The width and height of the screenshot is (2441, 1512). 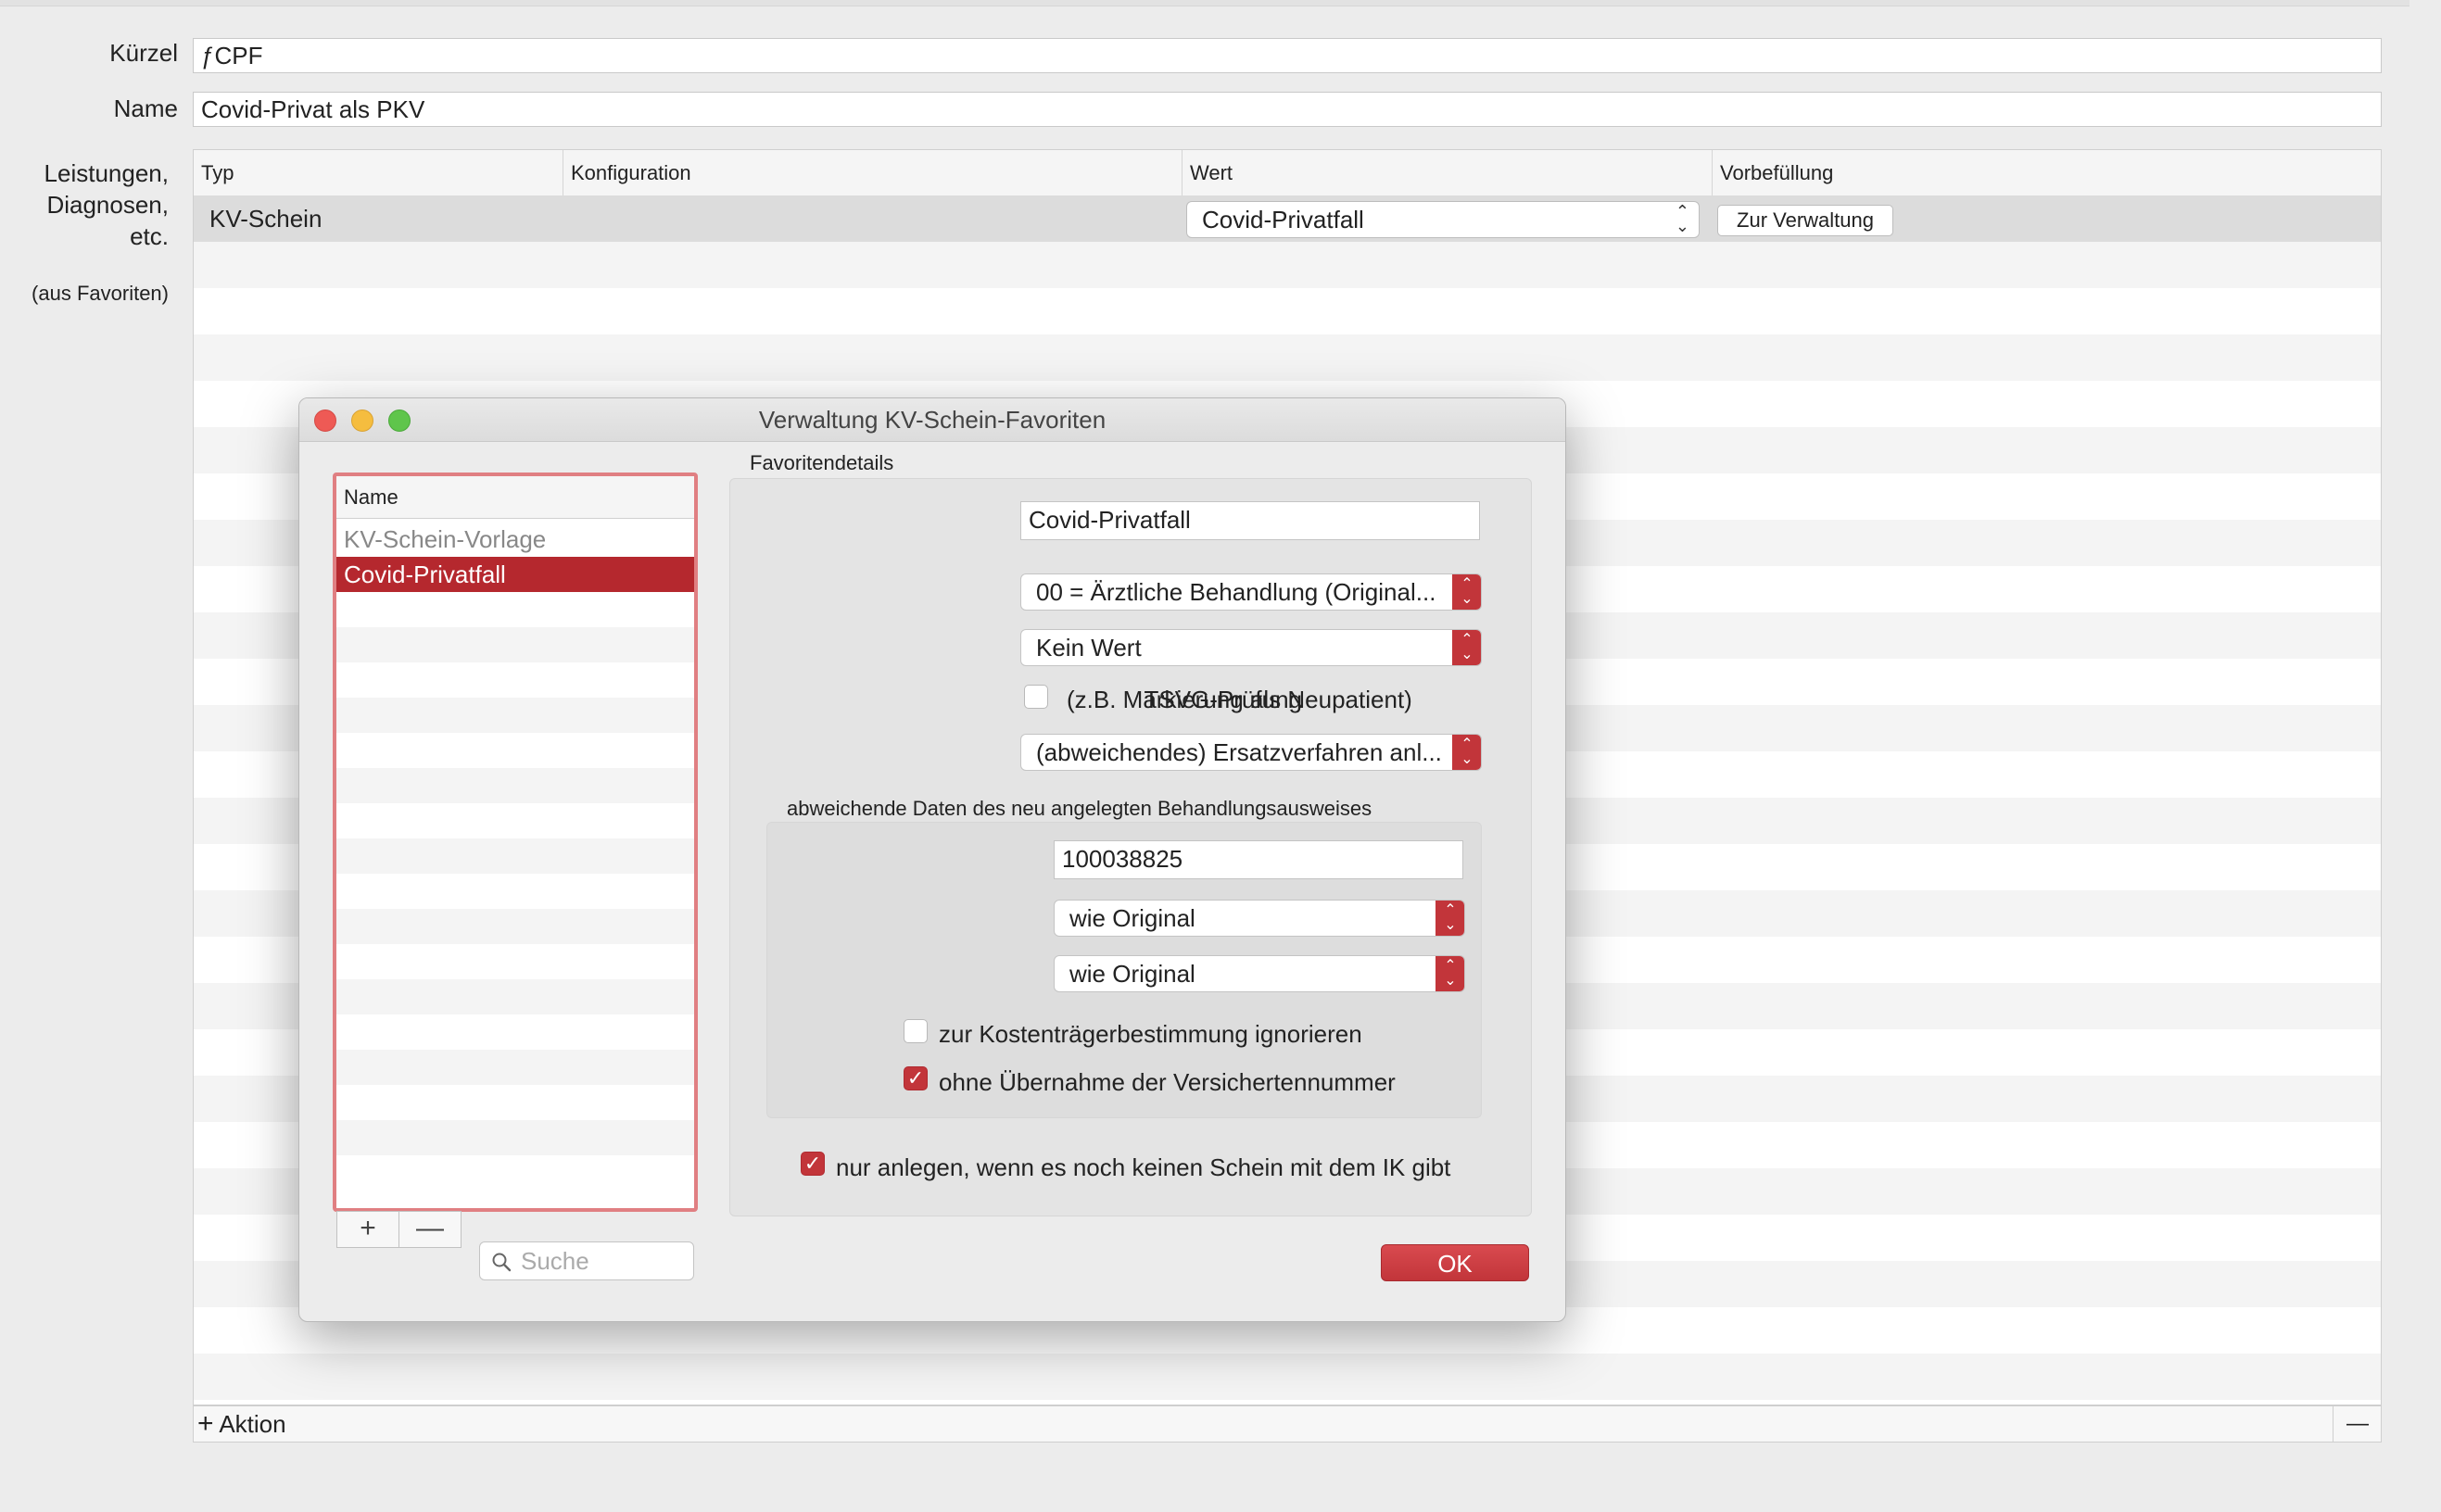 I want to click on ktab-value: Kein Wert, so click(x=1089, y=648).